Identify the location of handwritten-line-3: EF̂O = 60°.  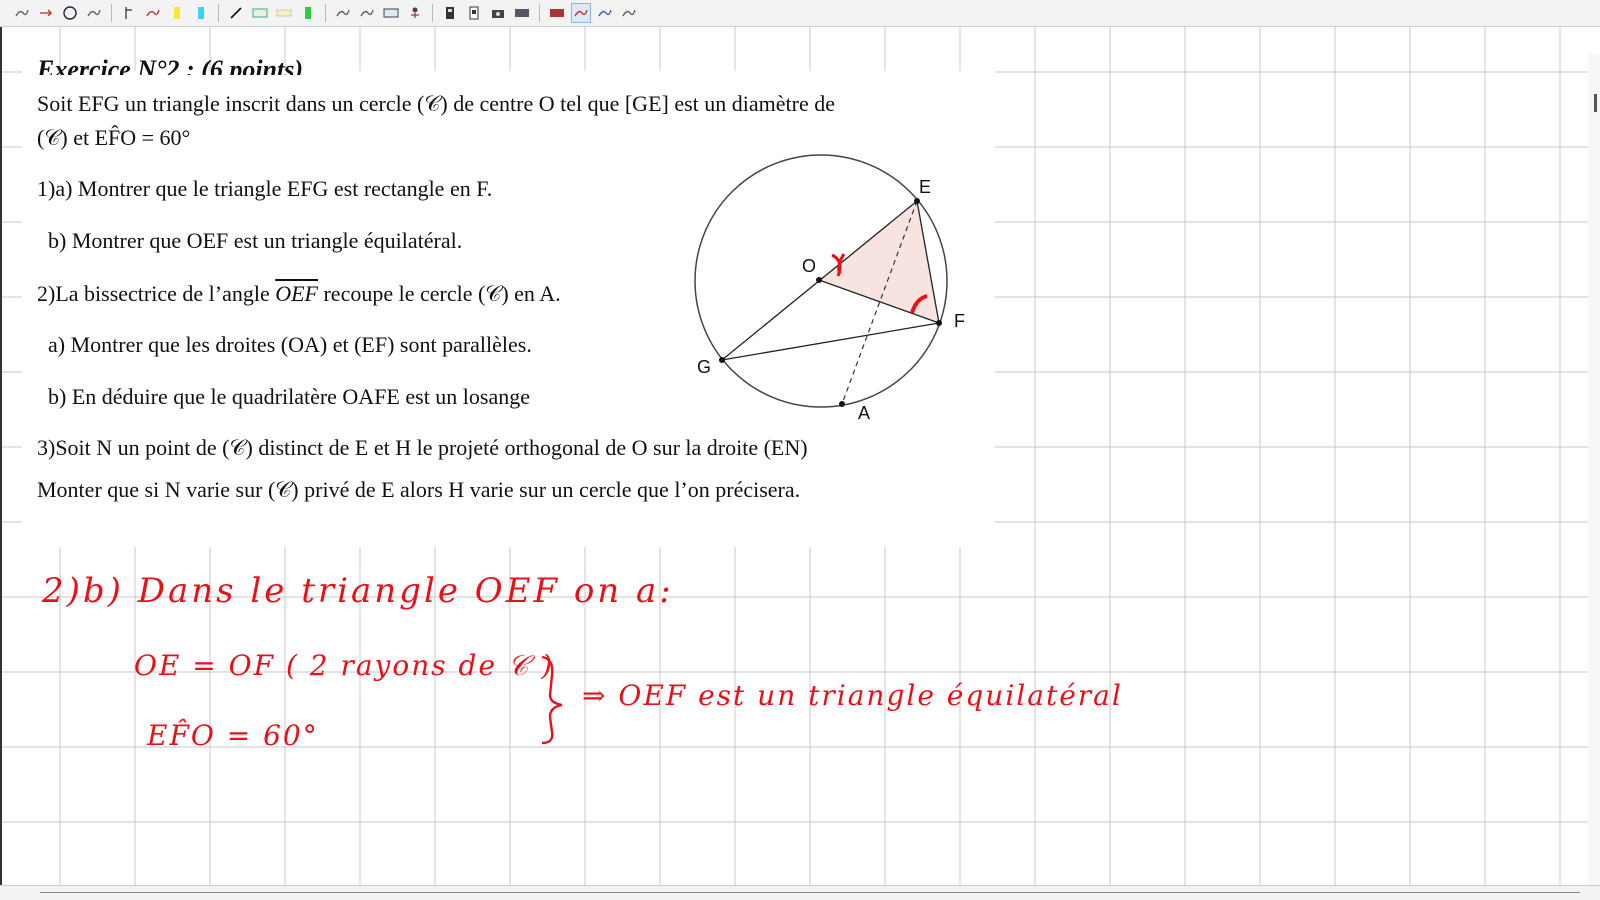
(232, 735).